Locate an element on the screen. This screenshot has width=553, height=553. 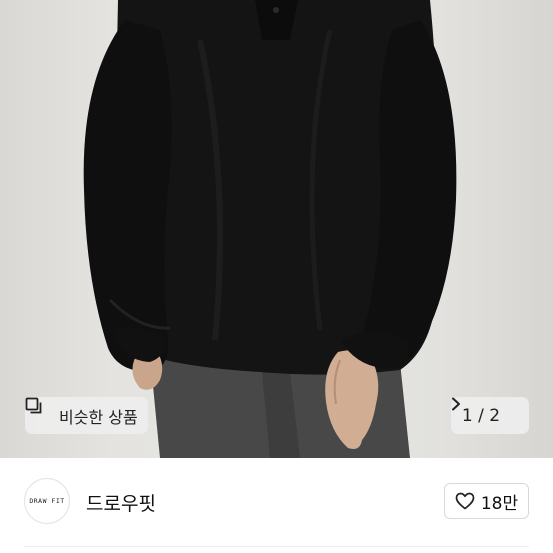
copy-icon is located at coordinates (39, 411).